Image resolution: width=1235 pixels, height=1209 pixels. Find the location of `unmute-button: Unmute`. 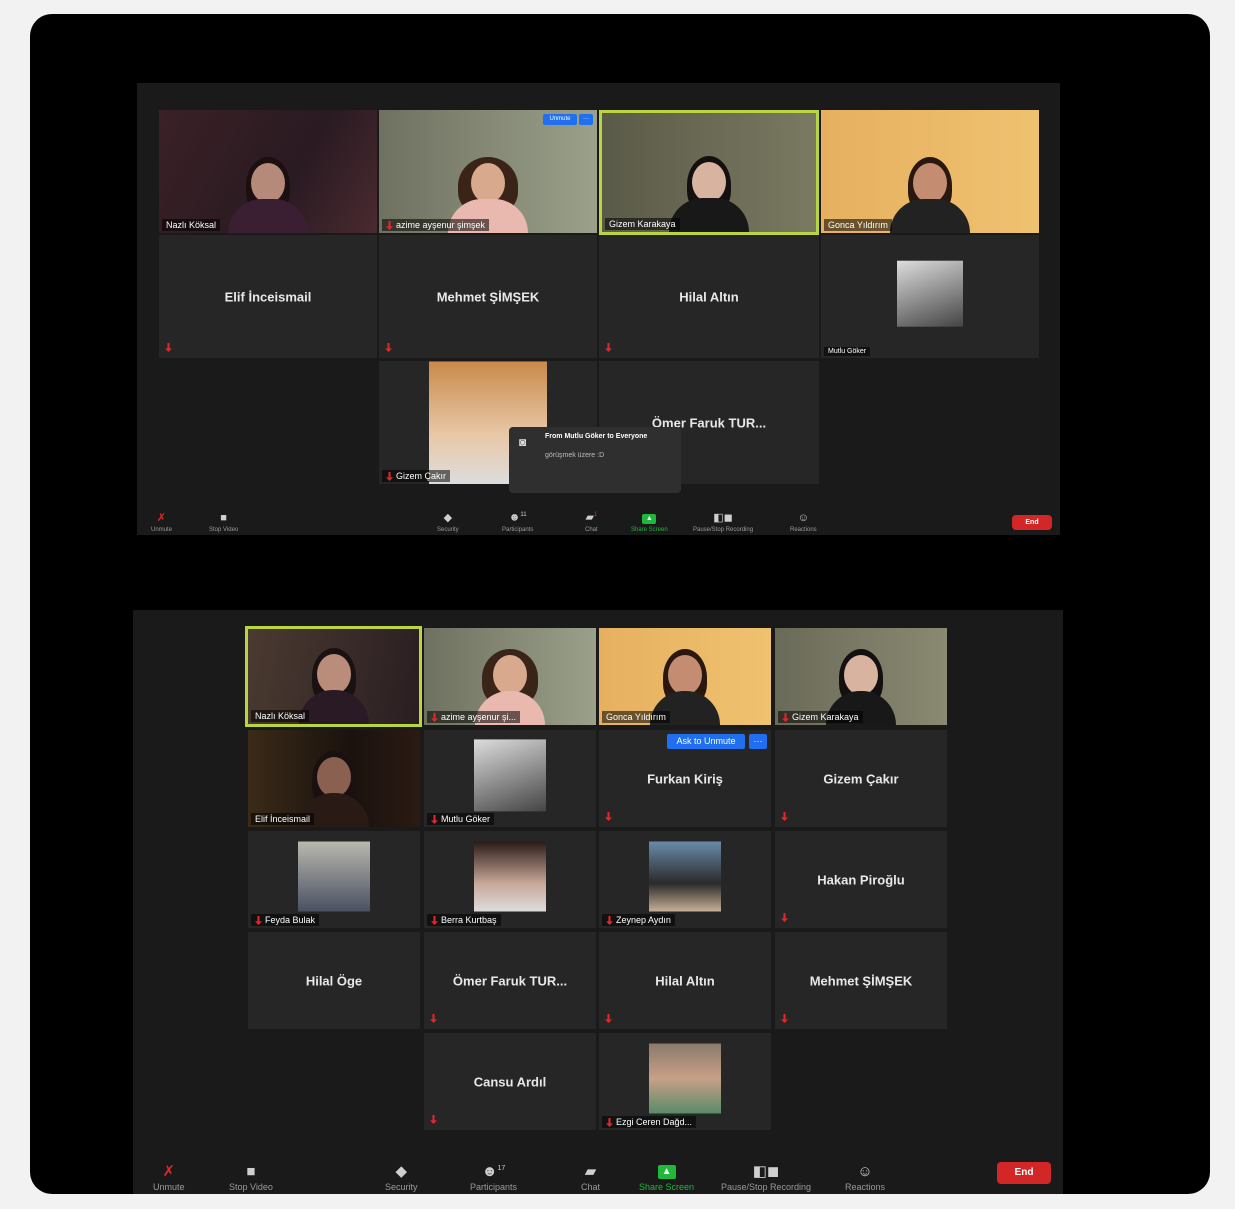

unmute-button: Unmute is located at coordinates (560, 119).